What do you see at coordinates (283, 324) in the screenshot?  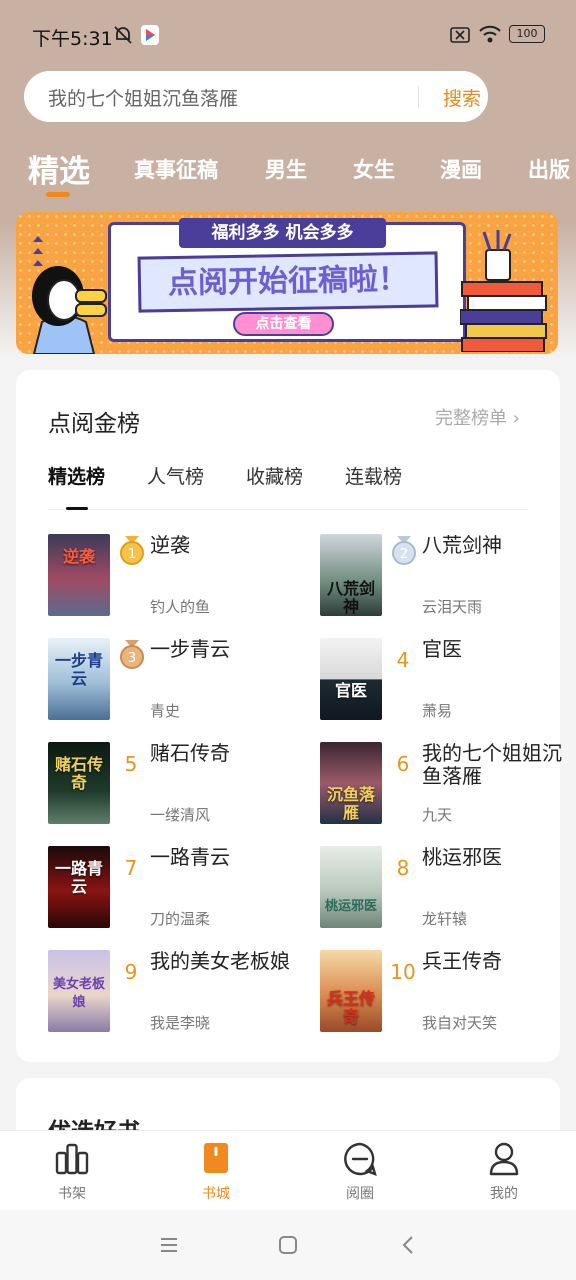 I see `banner-view-button: 点击查看` at bounding box center [283, 324].